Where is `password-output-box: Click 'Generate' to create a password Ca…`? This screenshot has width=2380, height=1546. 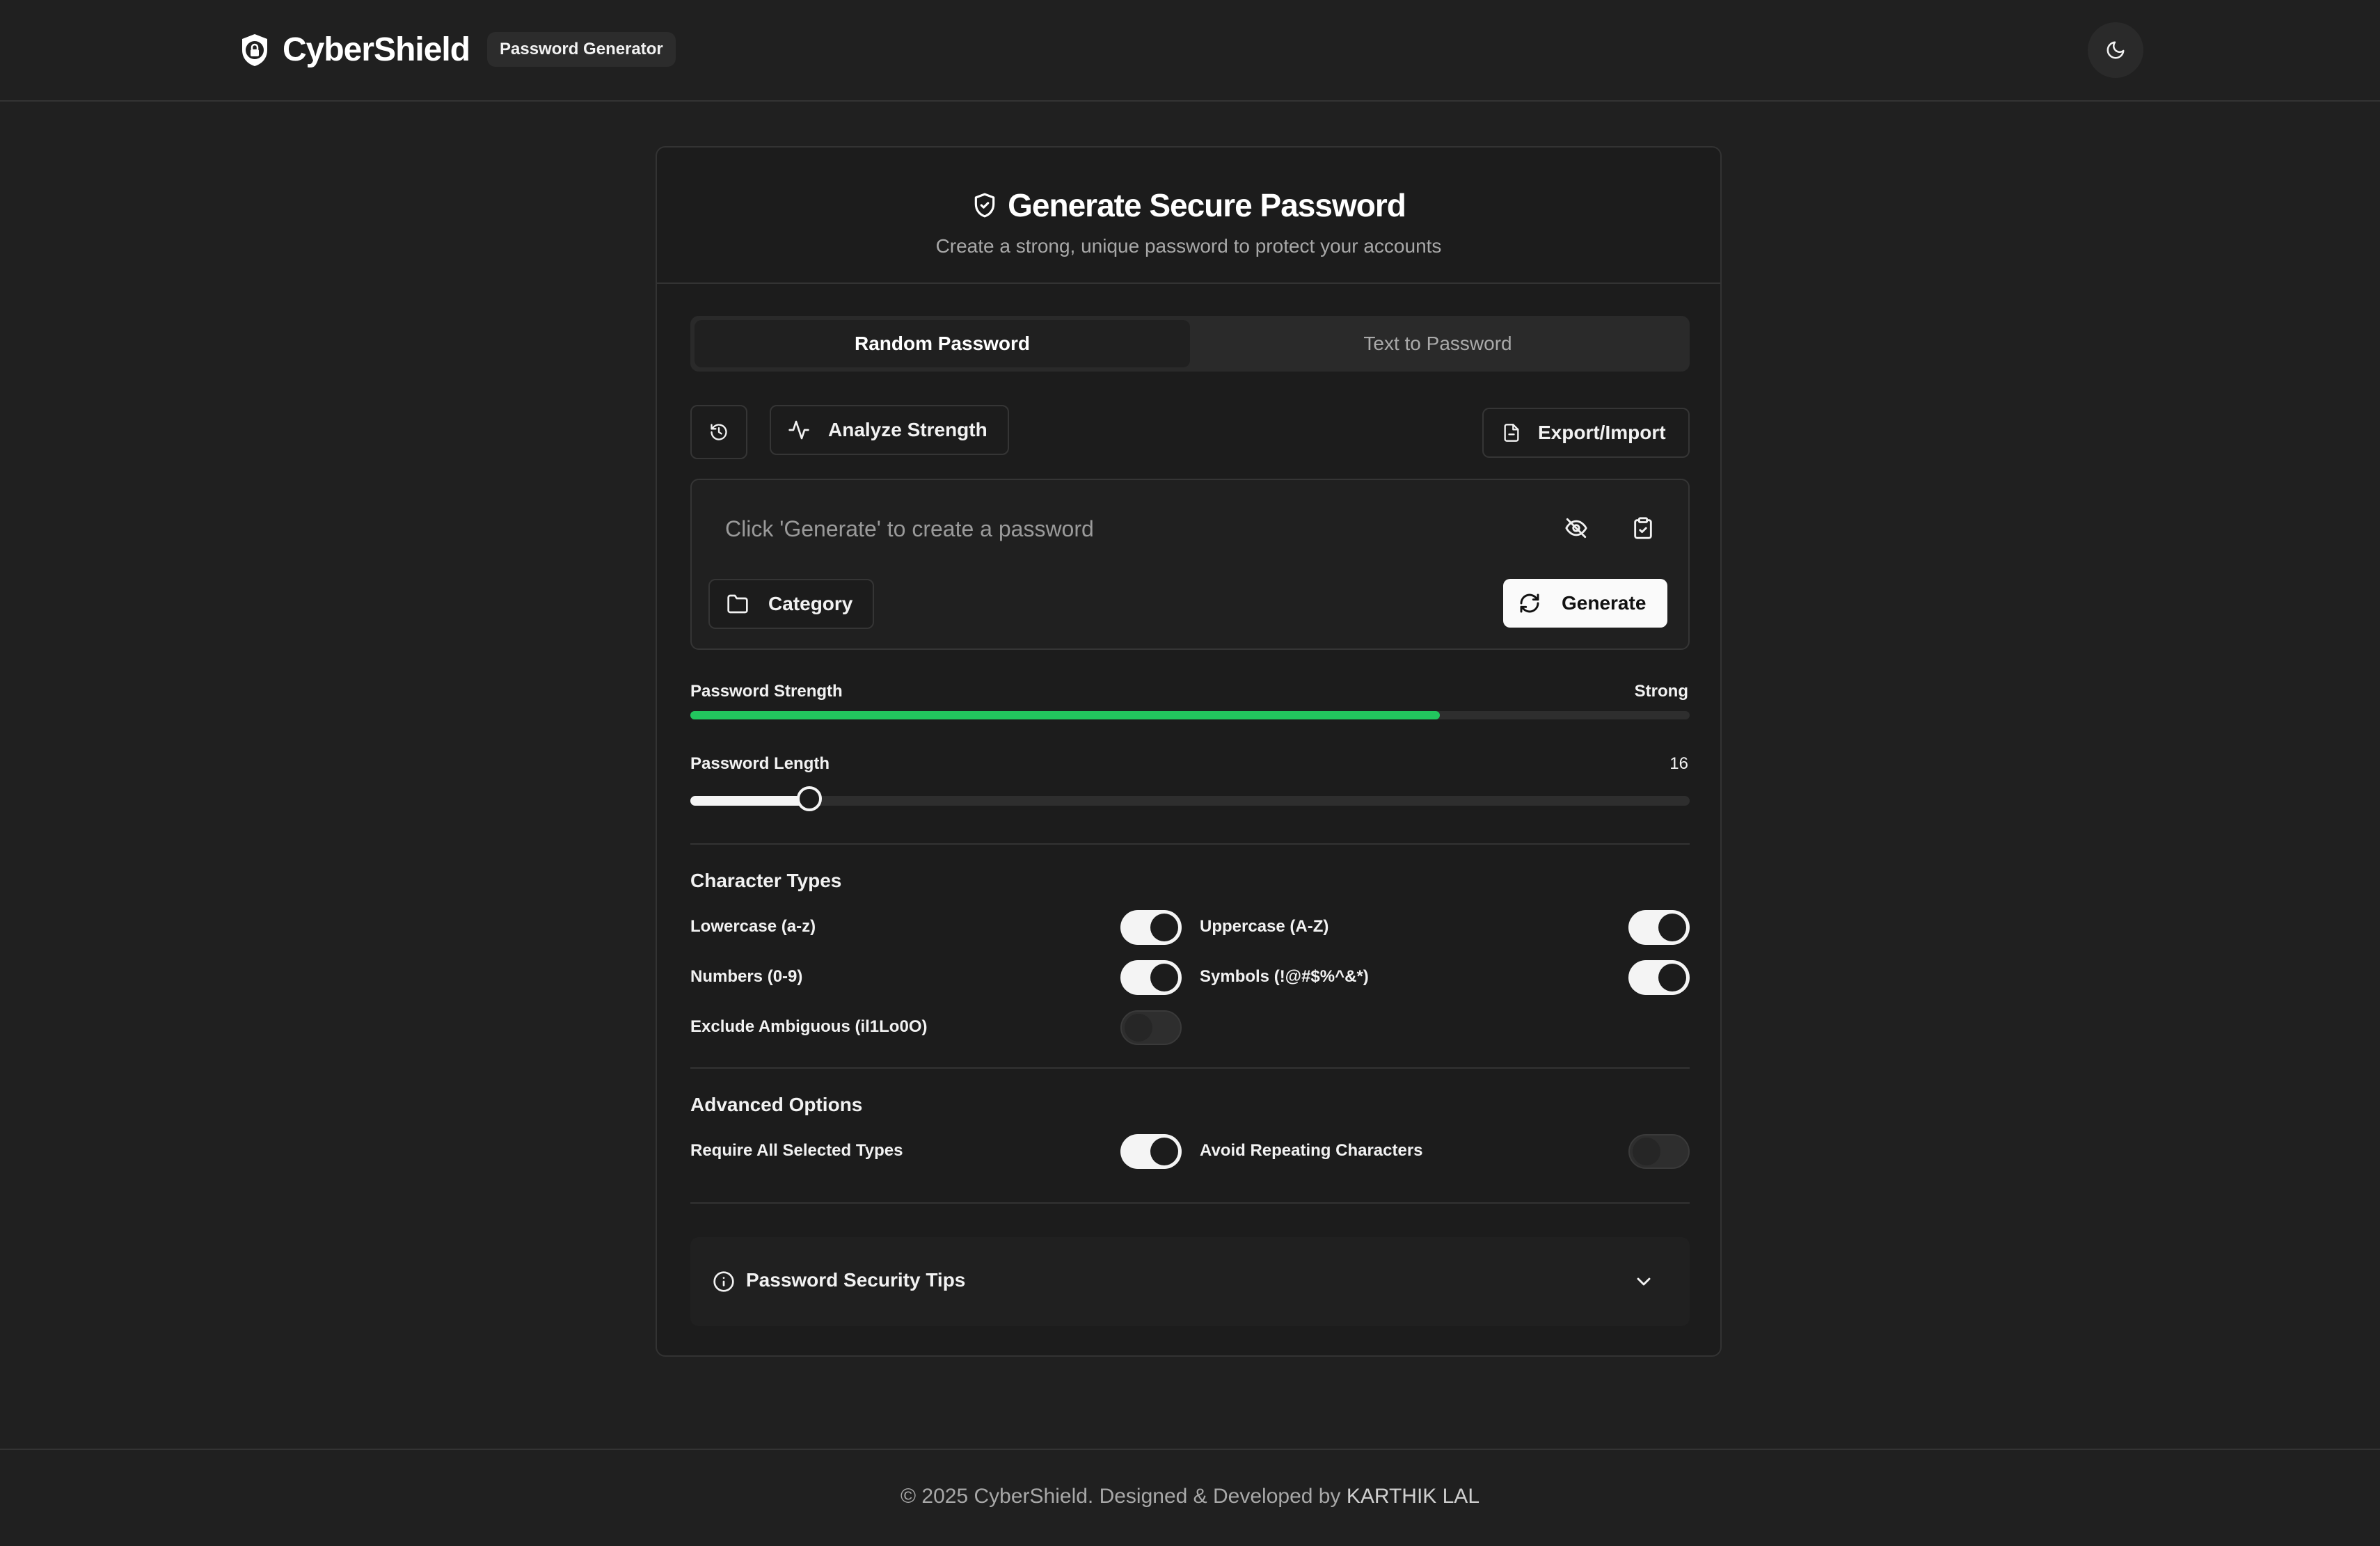 password-output-box: Click 'Generate' to create a password Ca… is located at coordinates (1190, 564).